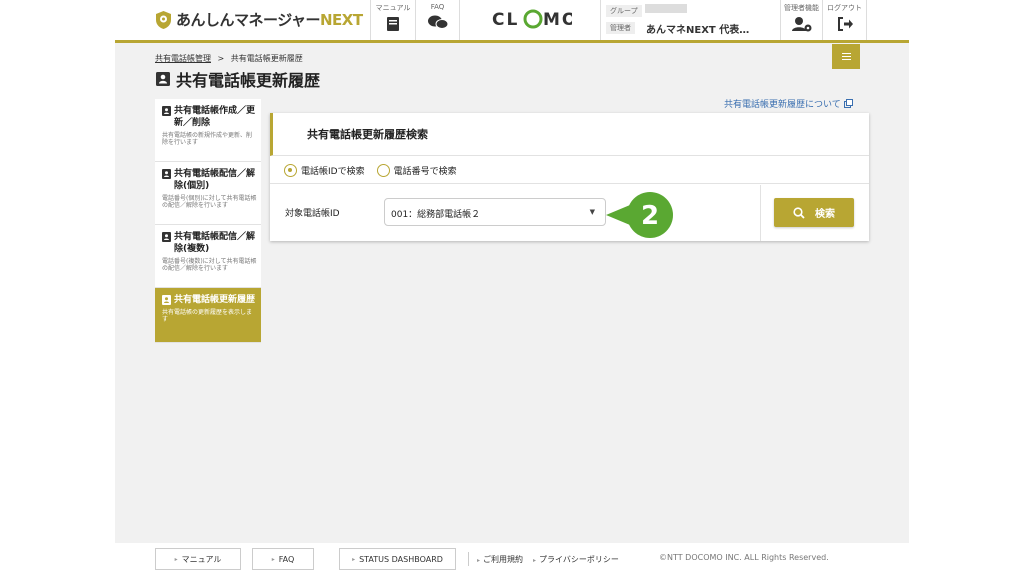  What do you see at coordinates (312, 214) in the screenshot?
I see `target-phonebook-label: 対象電話帳ID` at bounding box center [312, 214].